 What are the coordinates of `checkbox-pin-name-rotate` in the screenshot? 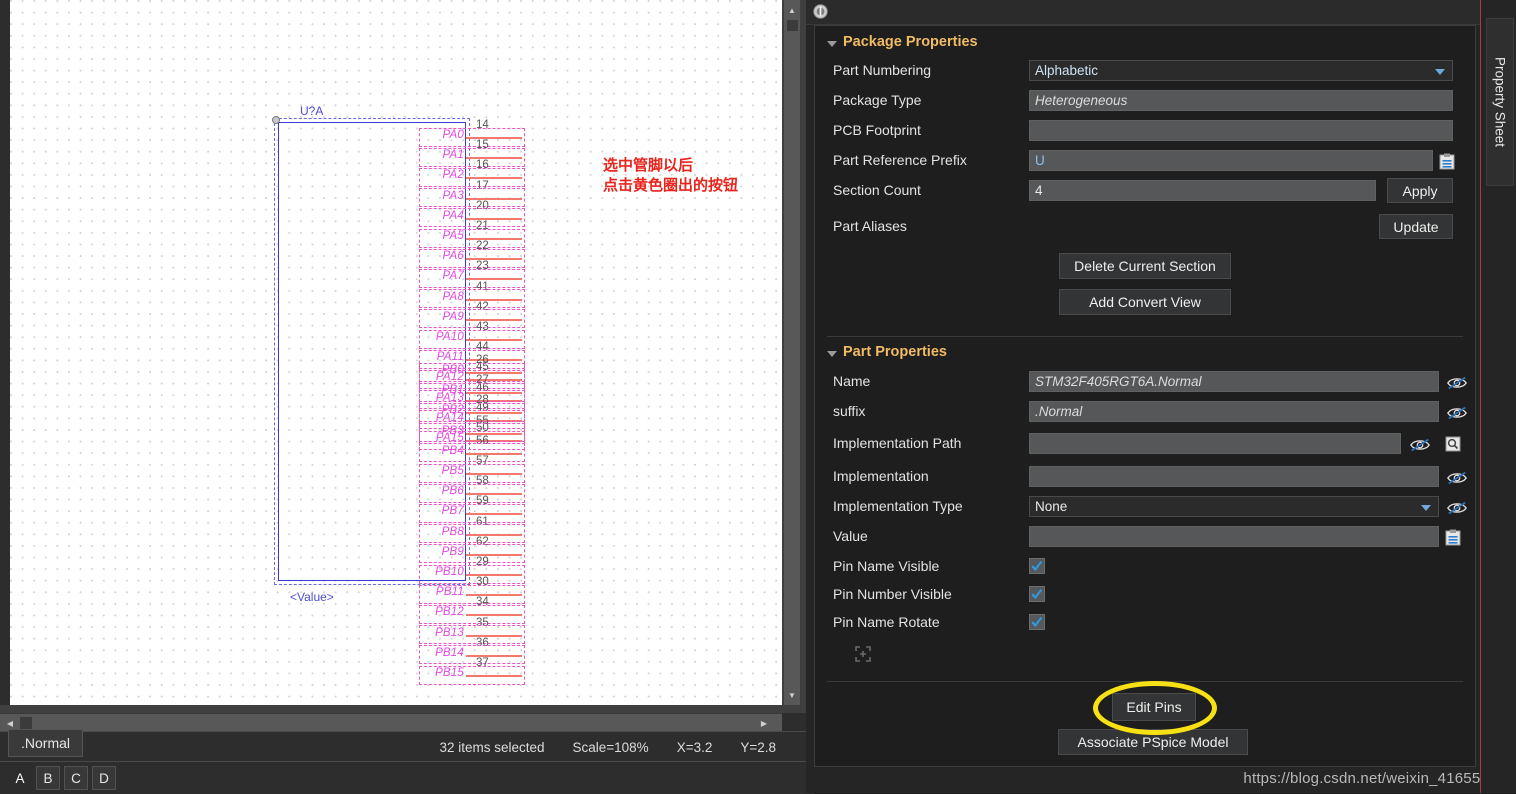 It's located at (1037, 622).